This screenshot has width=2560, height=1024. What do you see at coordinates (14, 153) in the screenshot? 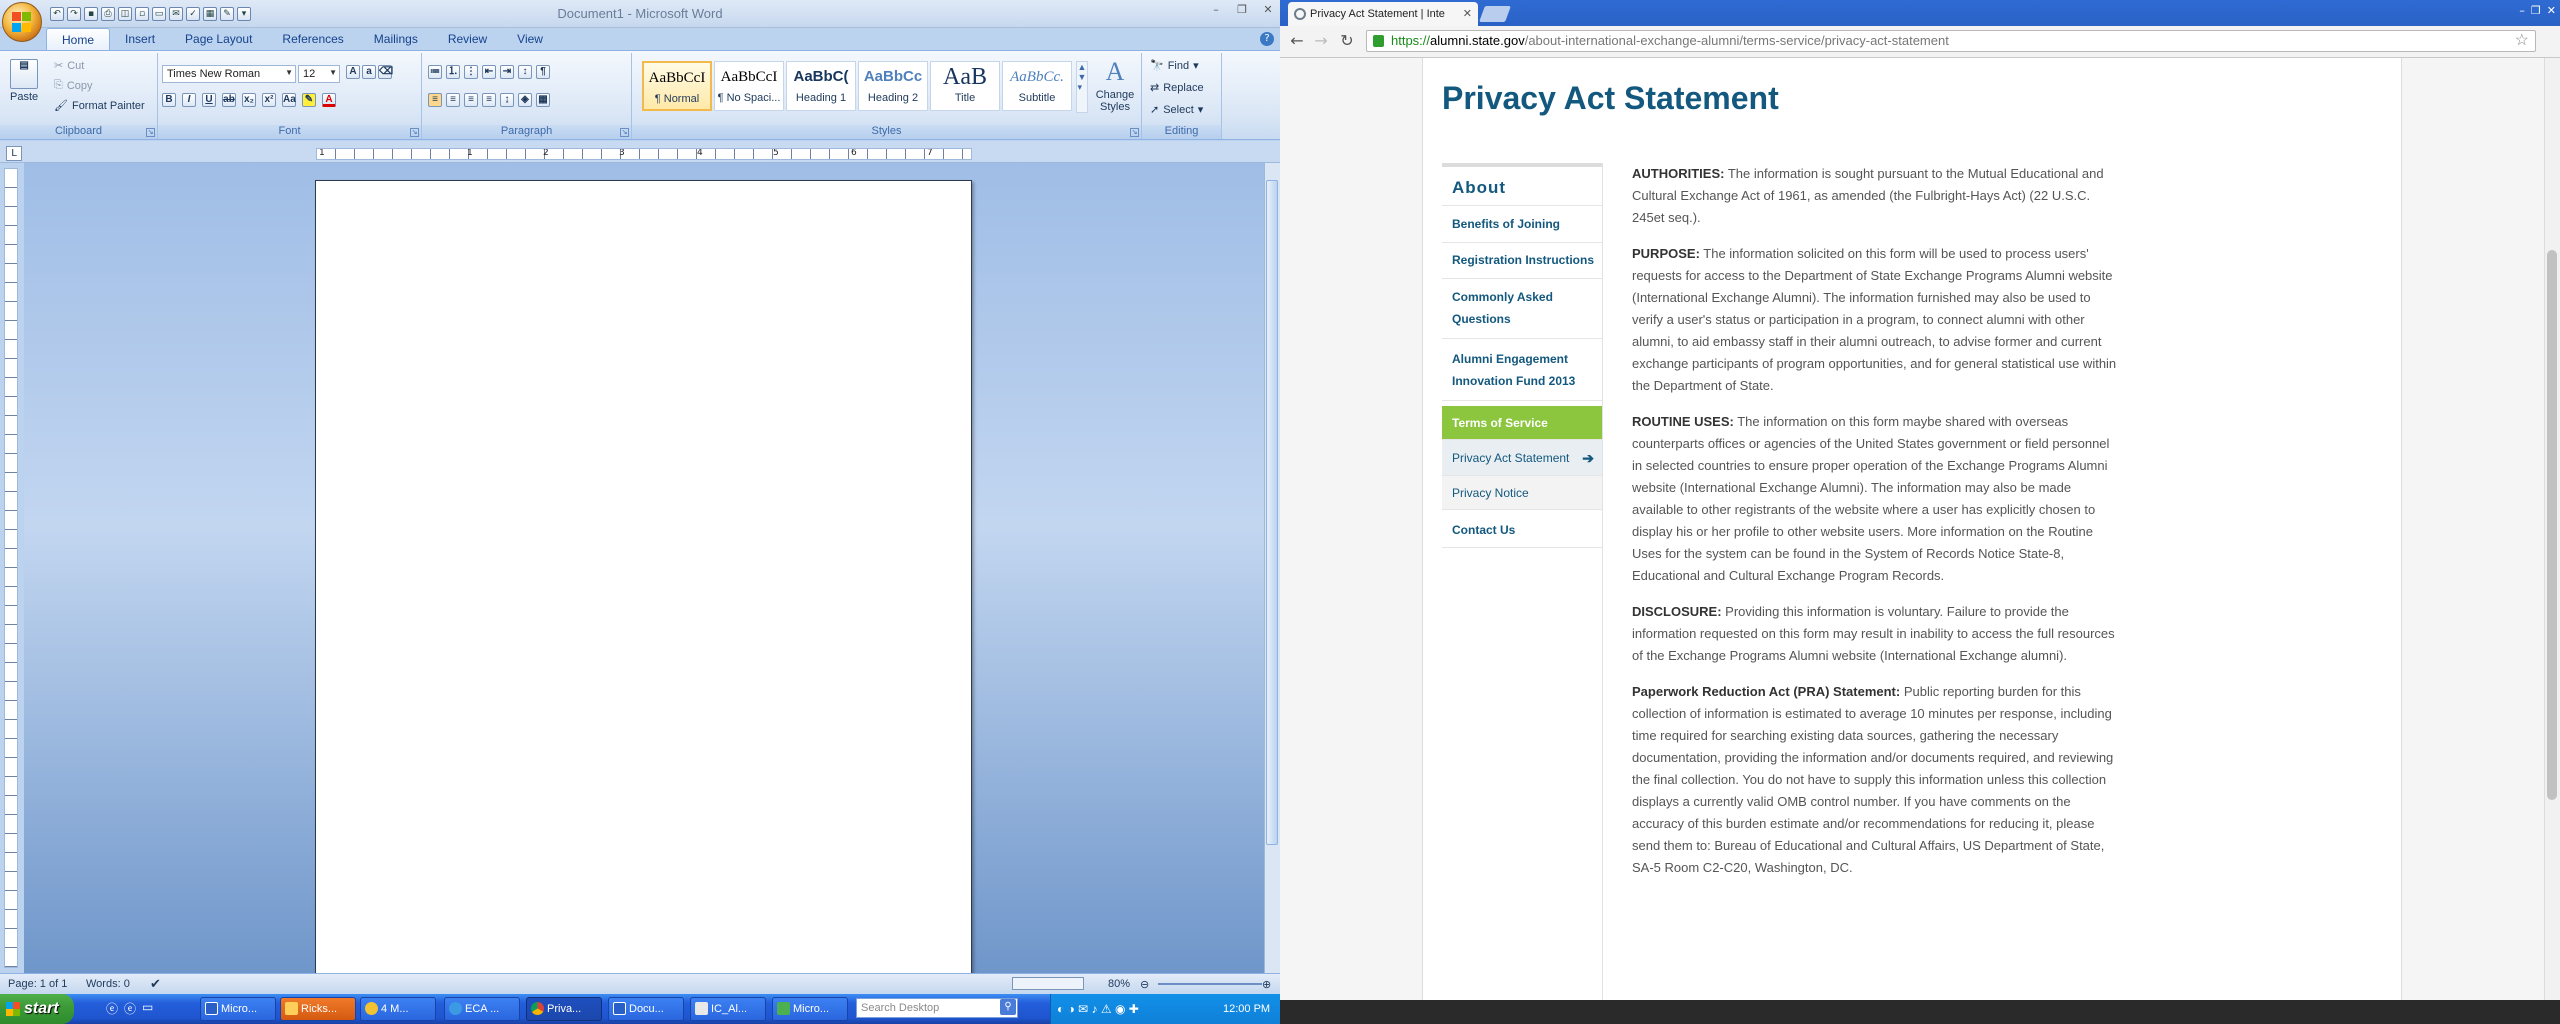
I see `tab-selector-icon: L` at bounding box center [14, 153].